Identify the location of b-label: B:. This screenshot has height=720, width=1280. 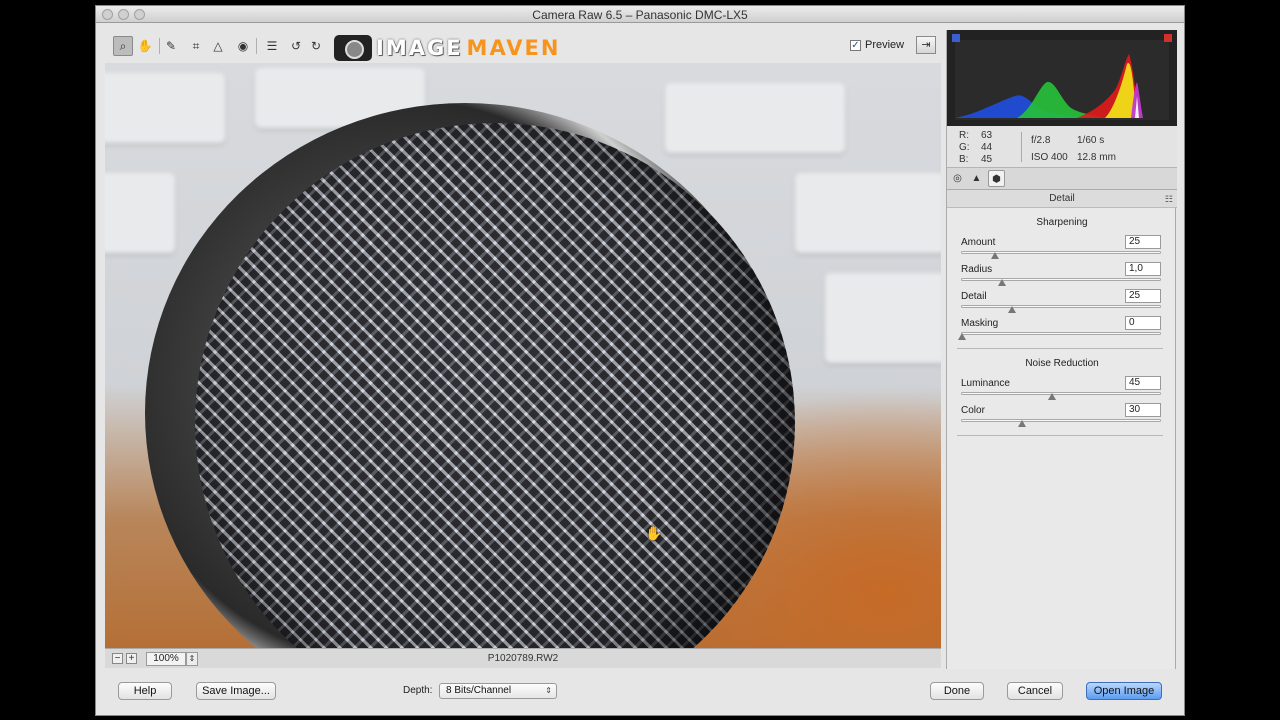
(964, 159).